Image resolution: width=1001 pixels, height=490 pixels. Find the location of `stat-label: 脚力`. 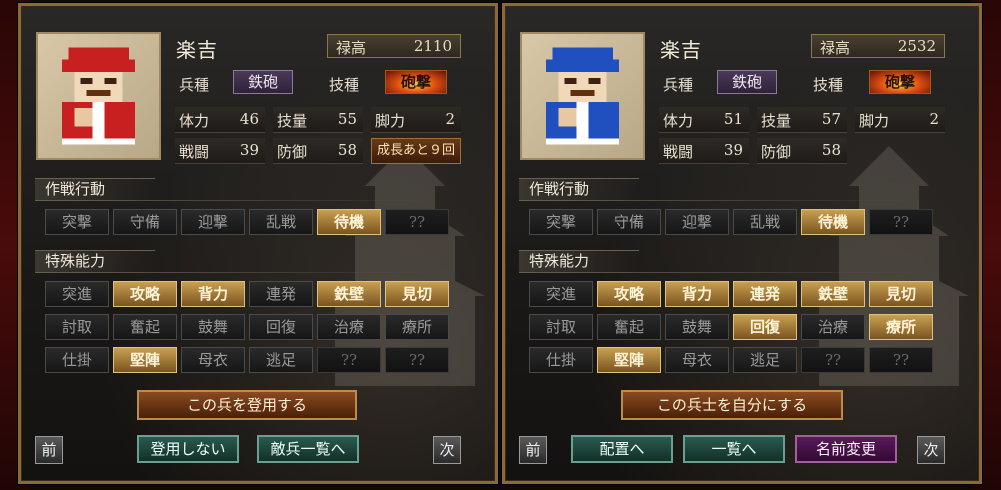

stat-label: 脚力 is located at coordinates (874, 121).